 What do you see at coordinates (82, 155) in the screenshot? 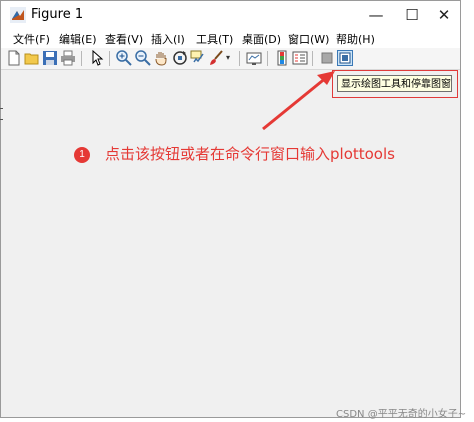
I see `step-number-badge: 1` at bounding box center [82, 155].